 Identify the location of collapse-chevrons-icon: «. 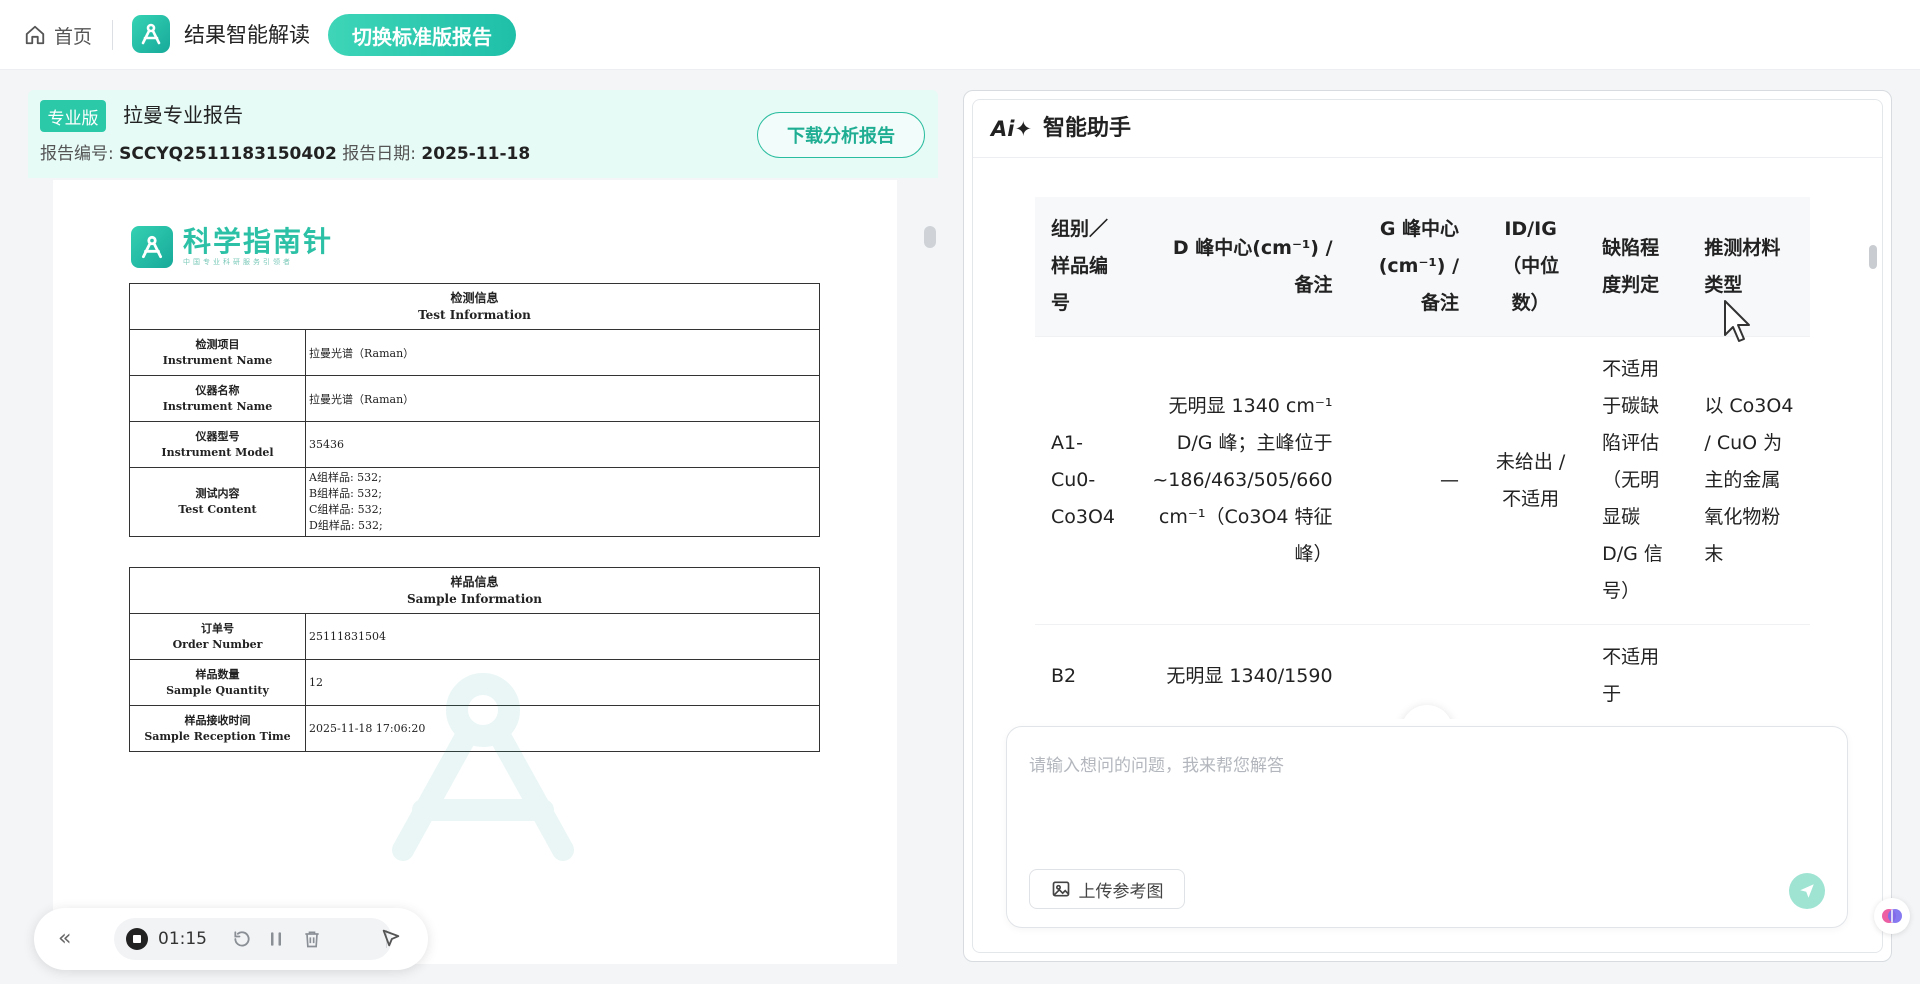
(64, 939).